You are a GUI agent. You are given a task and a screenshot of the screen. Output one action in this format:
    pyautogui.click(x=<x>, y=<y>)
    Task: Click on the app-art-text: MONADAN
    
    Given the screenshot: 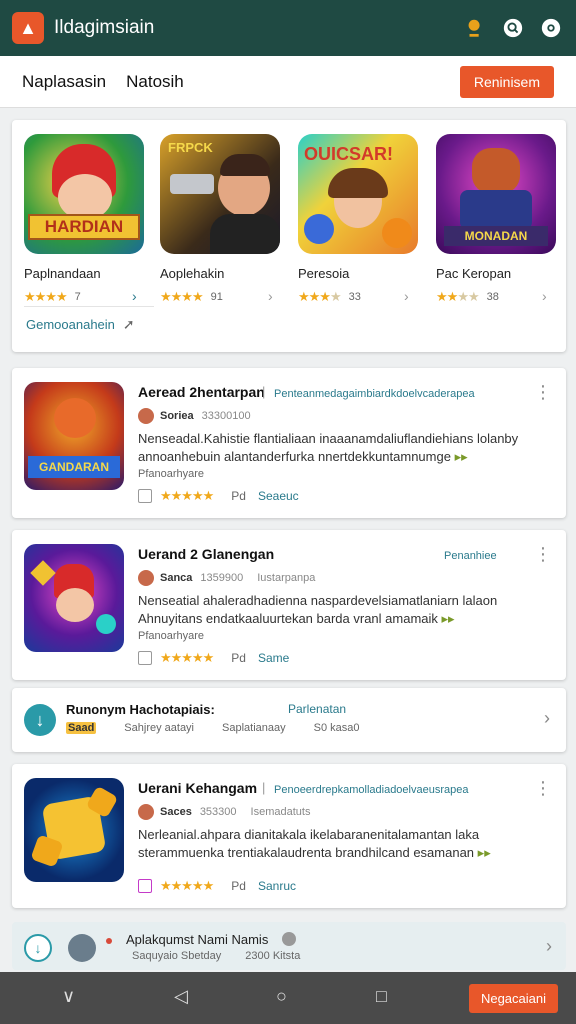 What is the action you would take?
    pyautogui.click(x=496, y=236)
    